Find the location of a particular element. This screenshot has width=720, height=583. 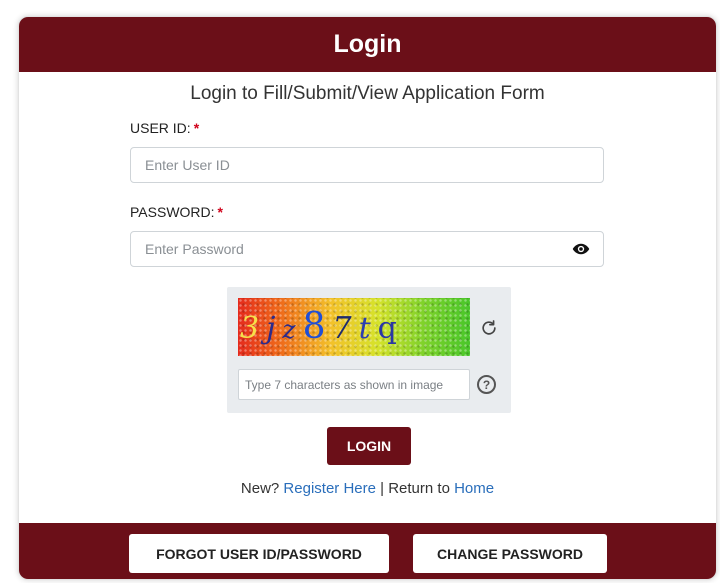

captcha-text: 3jz87tq is located at coordinates (354, 326).